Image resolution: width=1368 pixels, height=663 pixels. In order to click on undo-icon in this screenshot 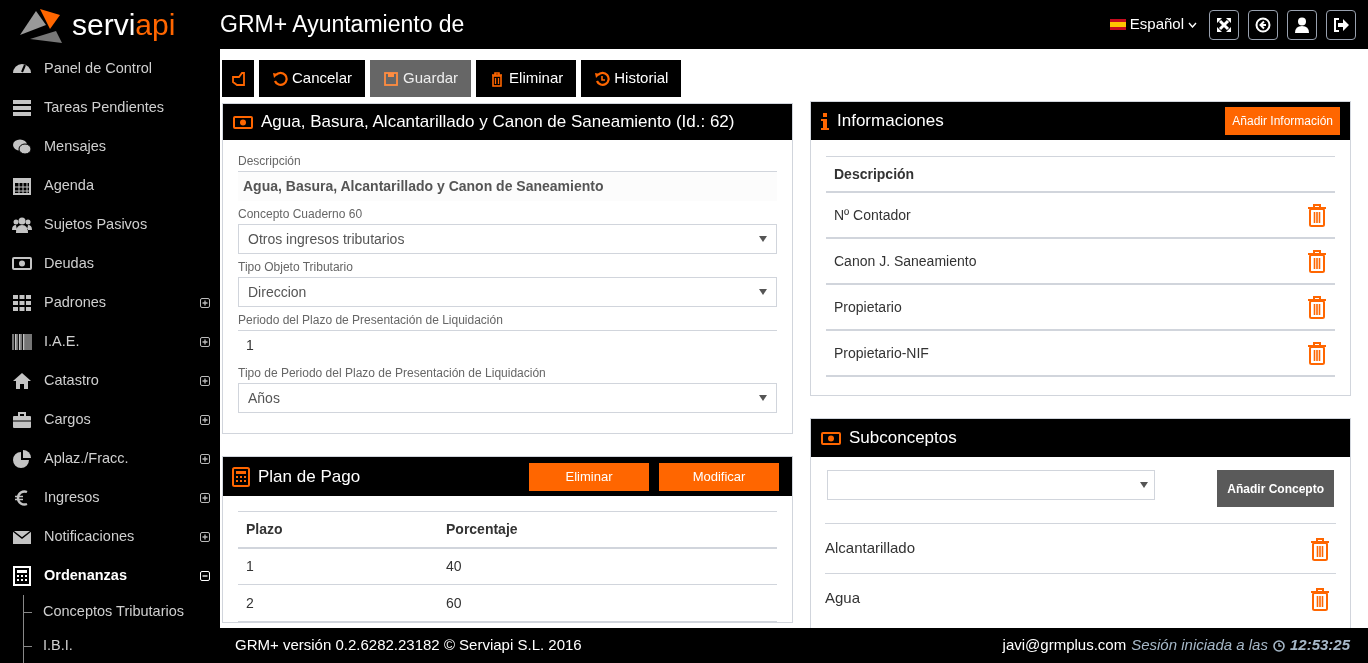, I will do `click(280, 78)`.